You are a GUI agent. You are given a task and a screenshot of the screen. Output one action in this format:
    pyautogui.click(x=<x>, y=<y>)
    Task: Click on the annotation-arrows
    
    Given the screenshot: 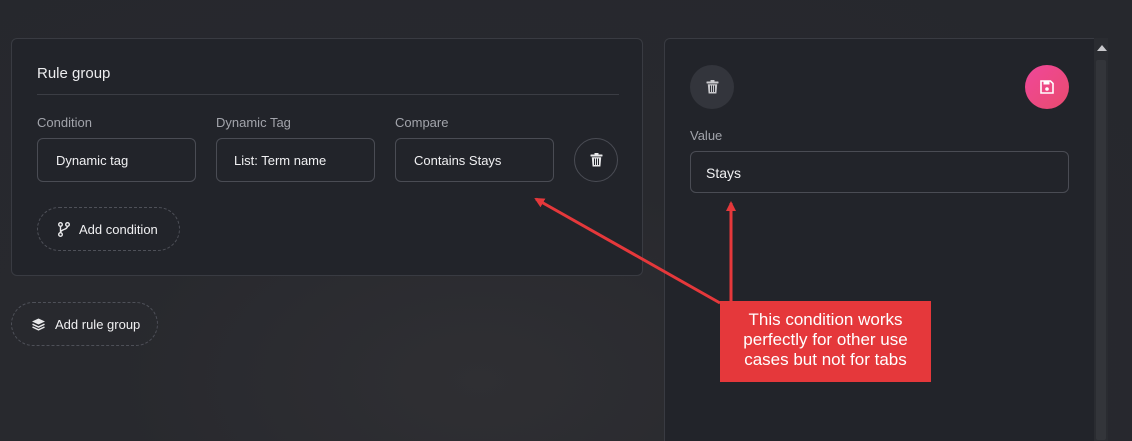 What is the action you would take?
    pyautogui.click(x=635, y=251)
    